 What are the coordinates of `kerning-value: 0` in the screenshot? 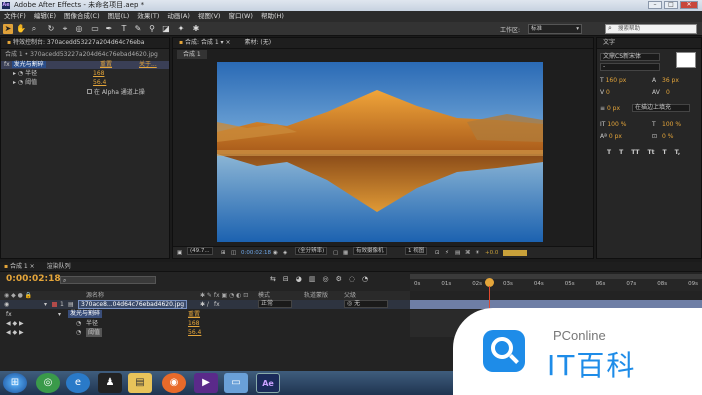 It's located at (608, 92).